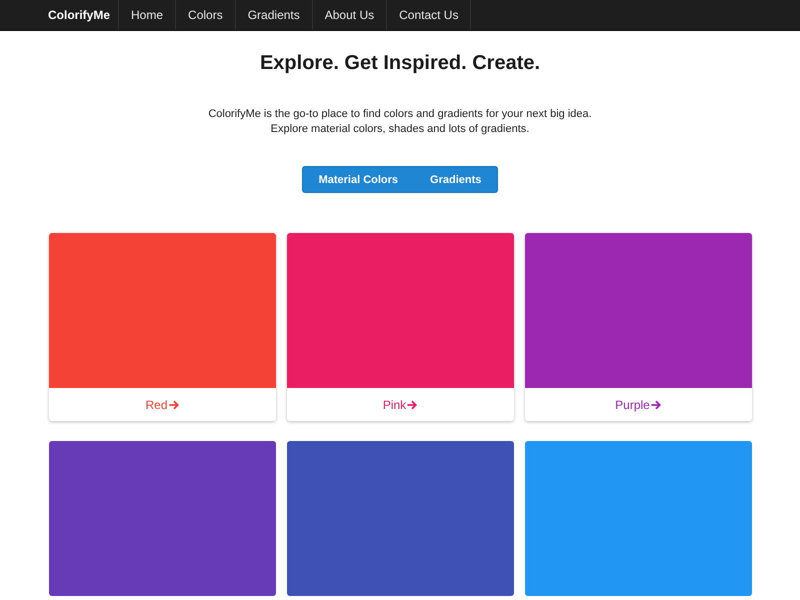  Describe the element at coordinates (147, 15) in the screenshot. I see `nav-link: Home` at that location.